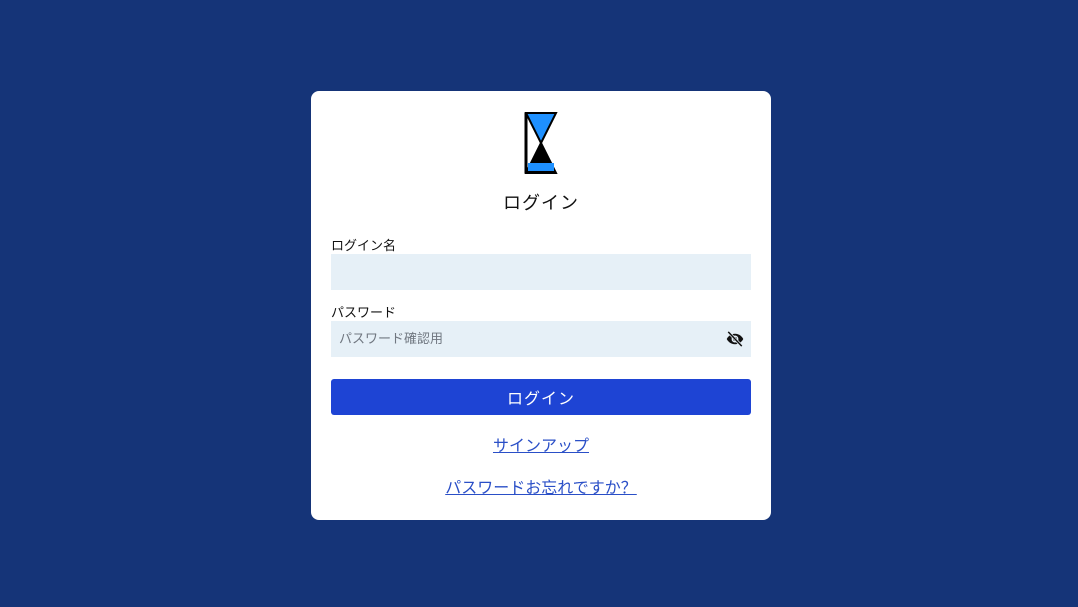  Describe the element at coordinates (541, 203) in the screenshot. I see `page-title: ログイン` at that location.